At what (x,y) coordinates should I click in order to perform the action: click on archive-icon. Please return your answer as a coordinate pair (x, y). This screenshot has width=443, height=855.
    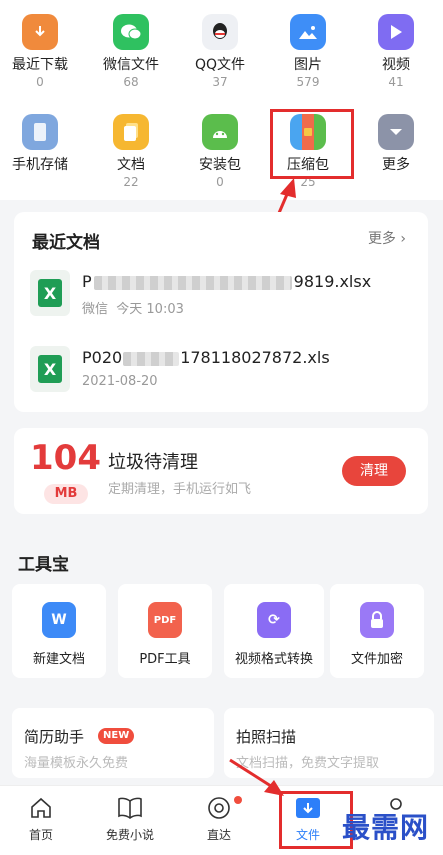
    Looking at the image, I should click on (308, 132).